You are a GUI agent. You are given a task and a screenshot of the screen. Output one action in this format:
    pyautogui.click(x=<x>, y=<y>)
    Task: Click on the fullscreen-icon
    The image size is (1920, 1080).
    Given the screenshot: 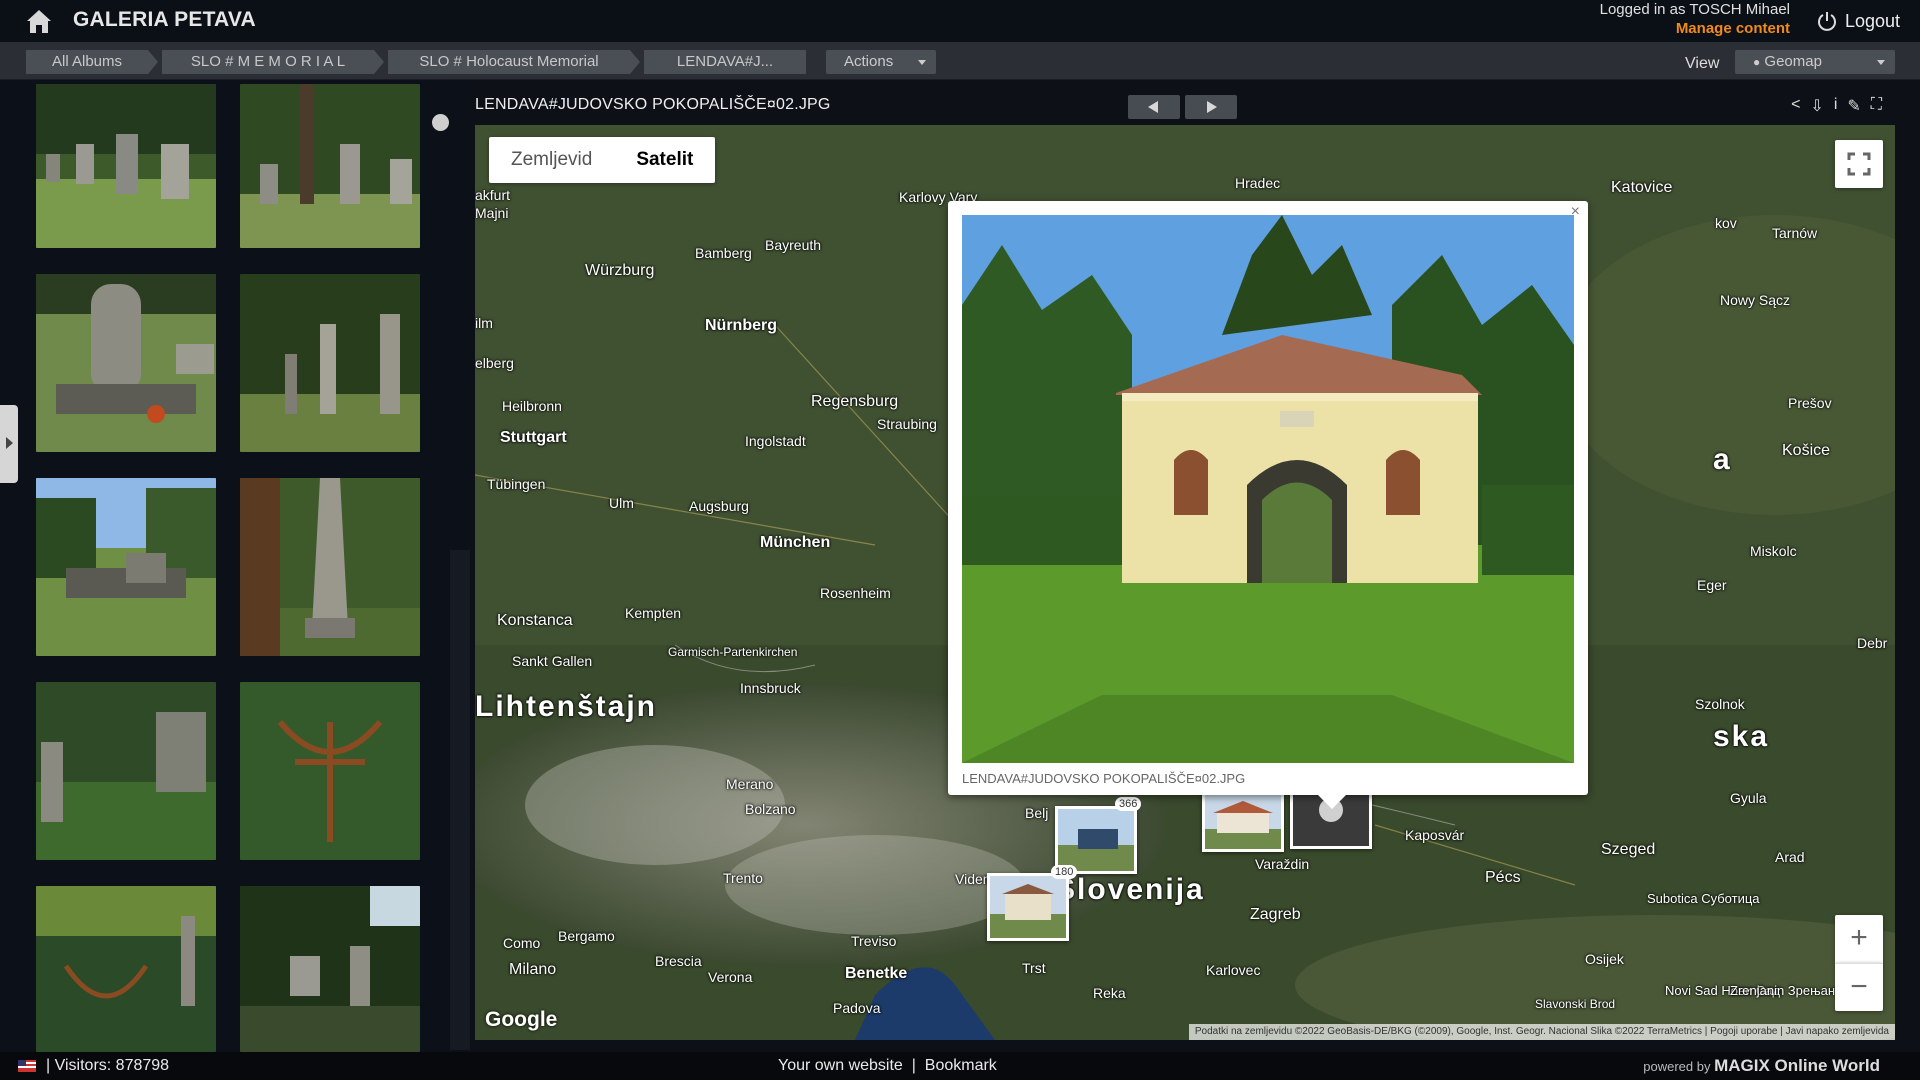 What is the action you would take?
    pyautogui.click(x=1859, y=164)
    